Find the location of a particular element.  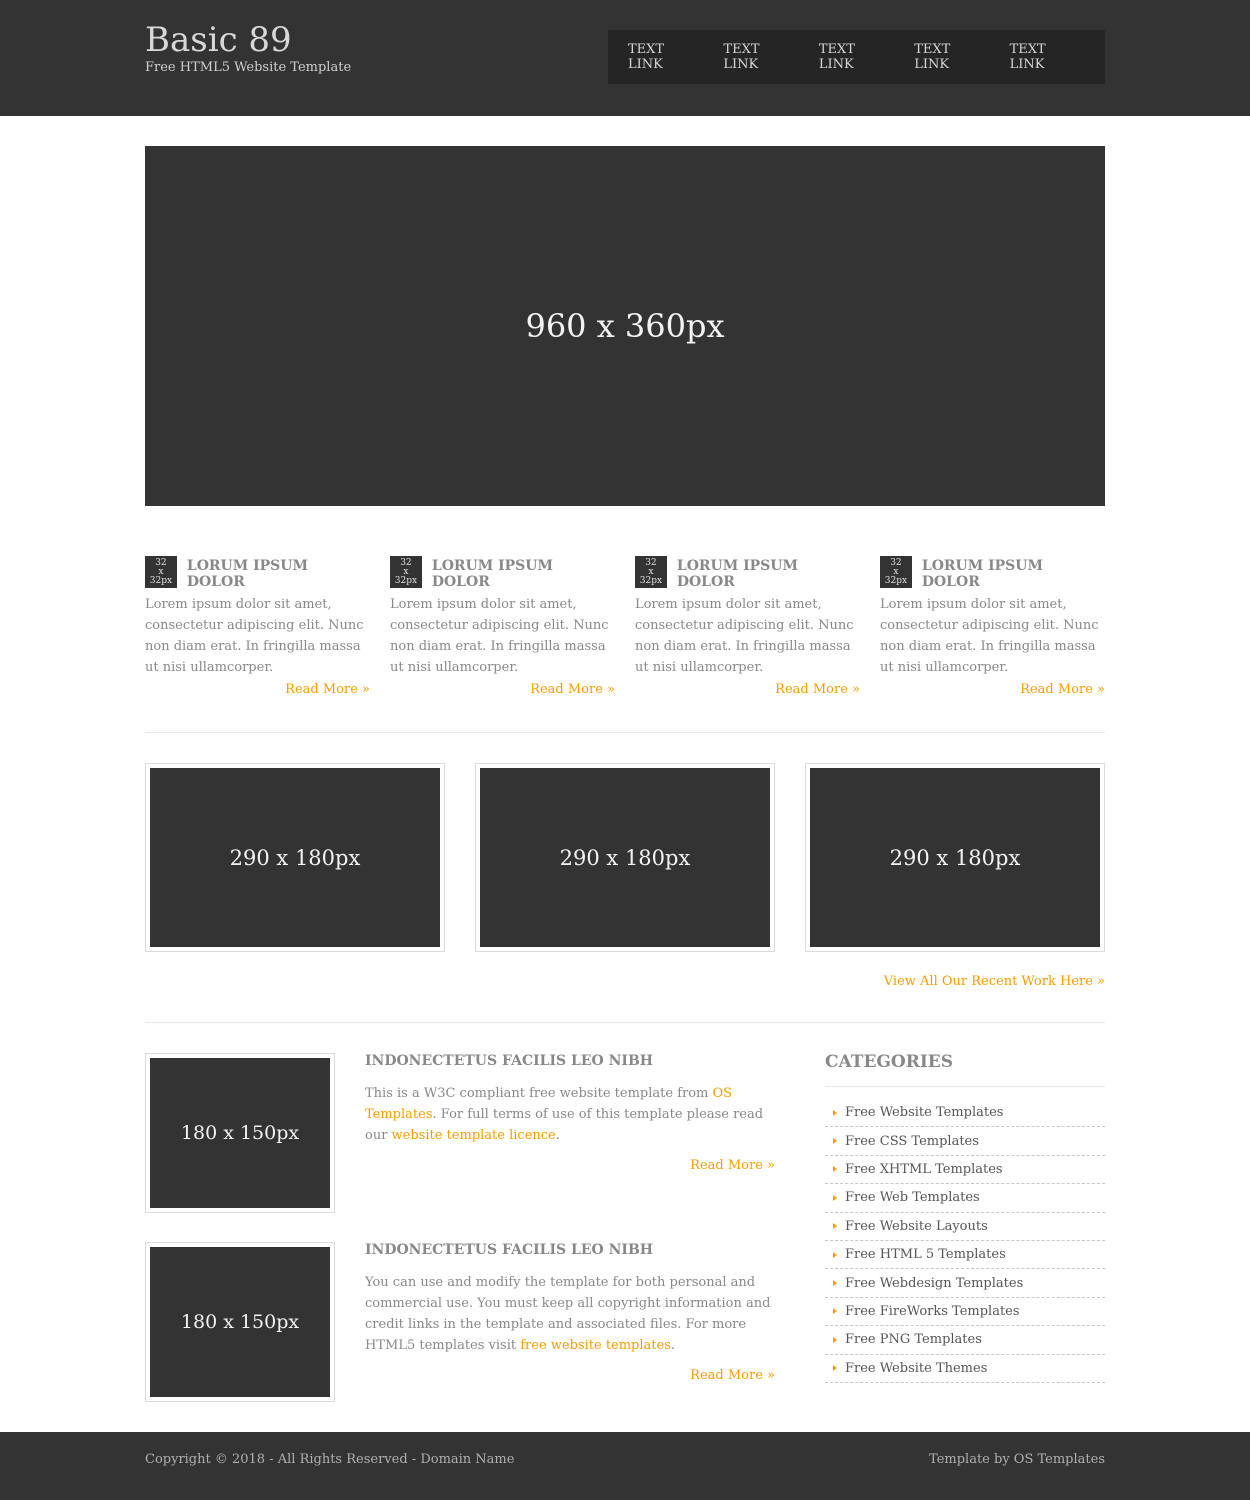

licence-link: website template licence is located at coordinates (474, 1135).